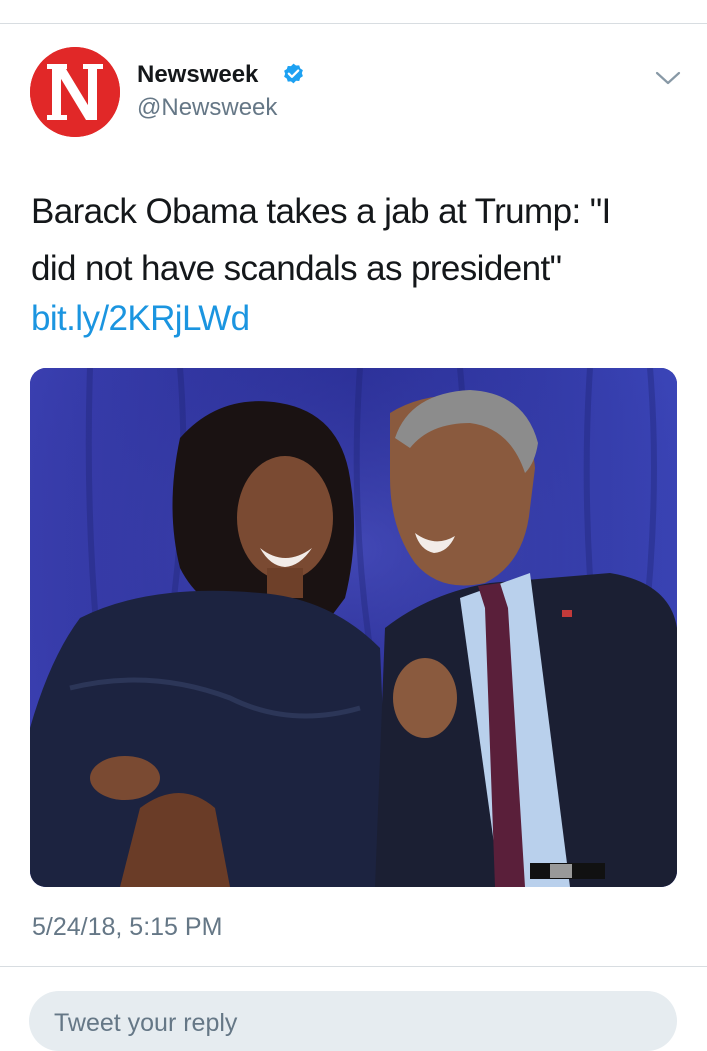  Describe the element at coordinates (668, 78) in the screenshot. I see `chevron-down-icon` at that location.